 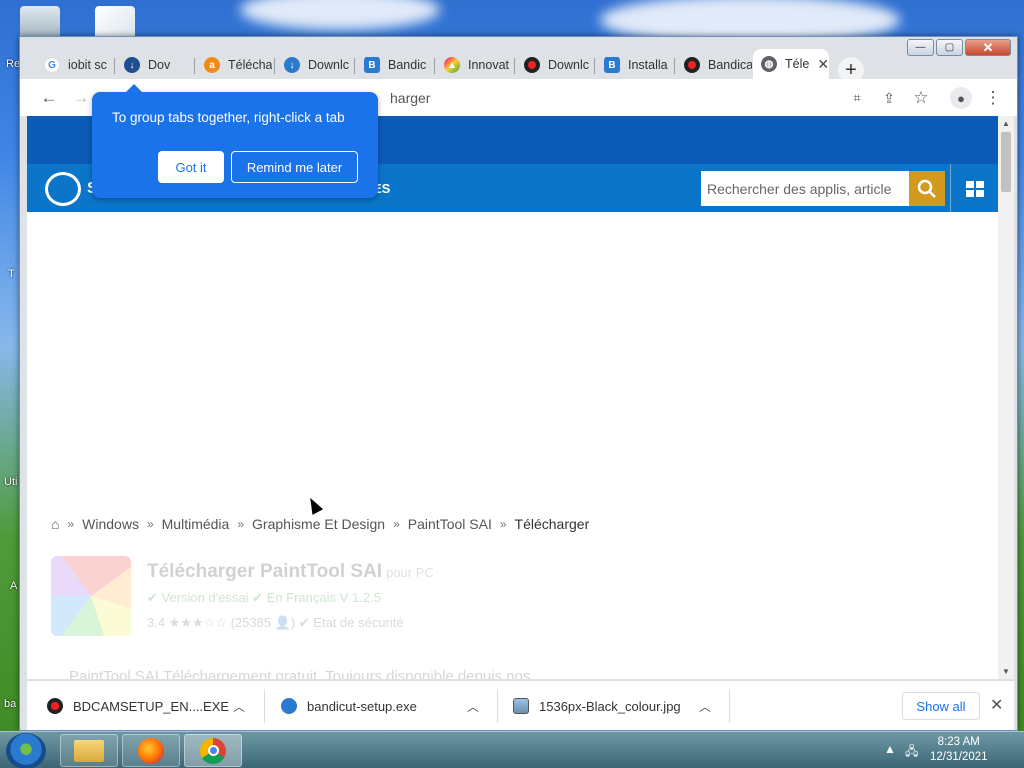 What do you see at coordinates (634, 65) in the screenshot?
I see `tab: B Installa` at bounding box center [634, 65].